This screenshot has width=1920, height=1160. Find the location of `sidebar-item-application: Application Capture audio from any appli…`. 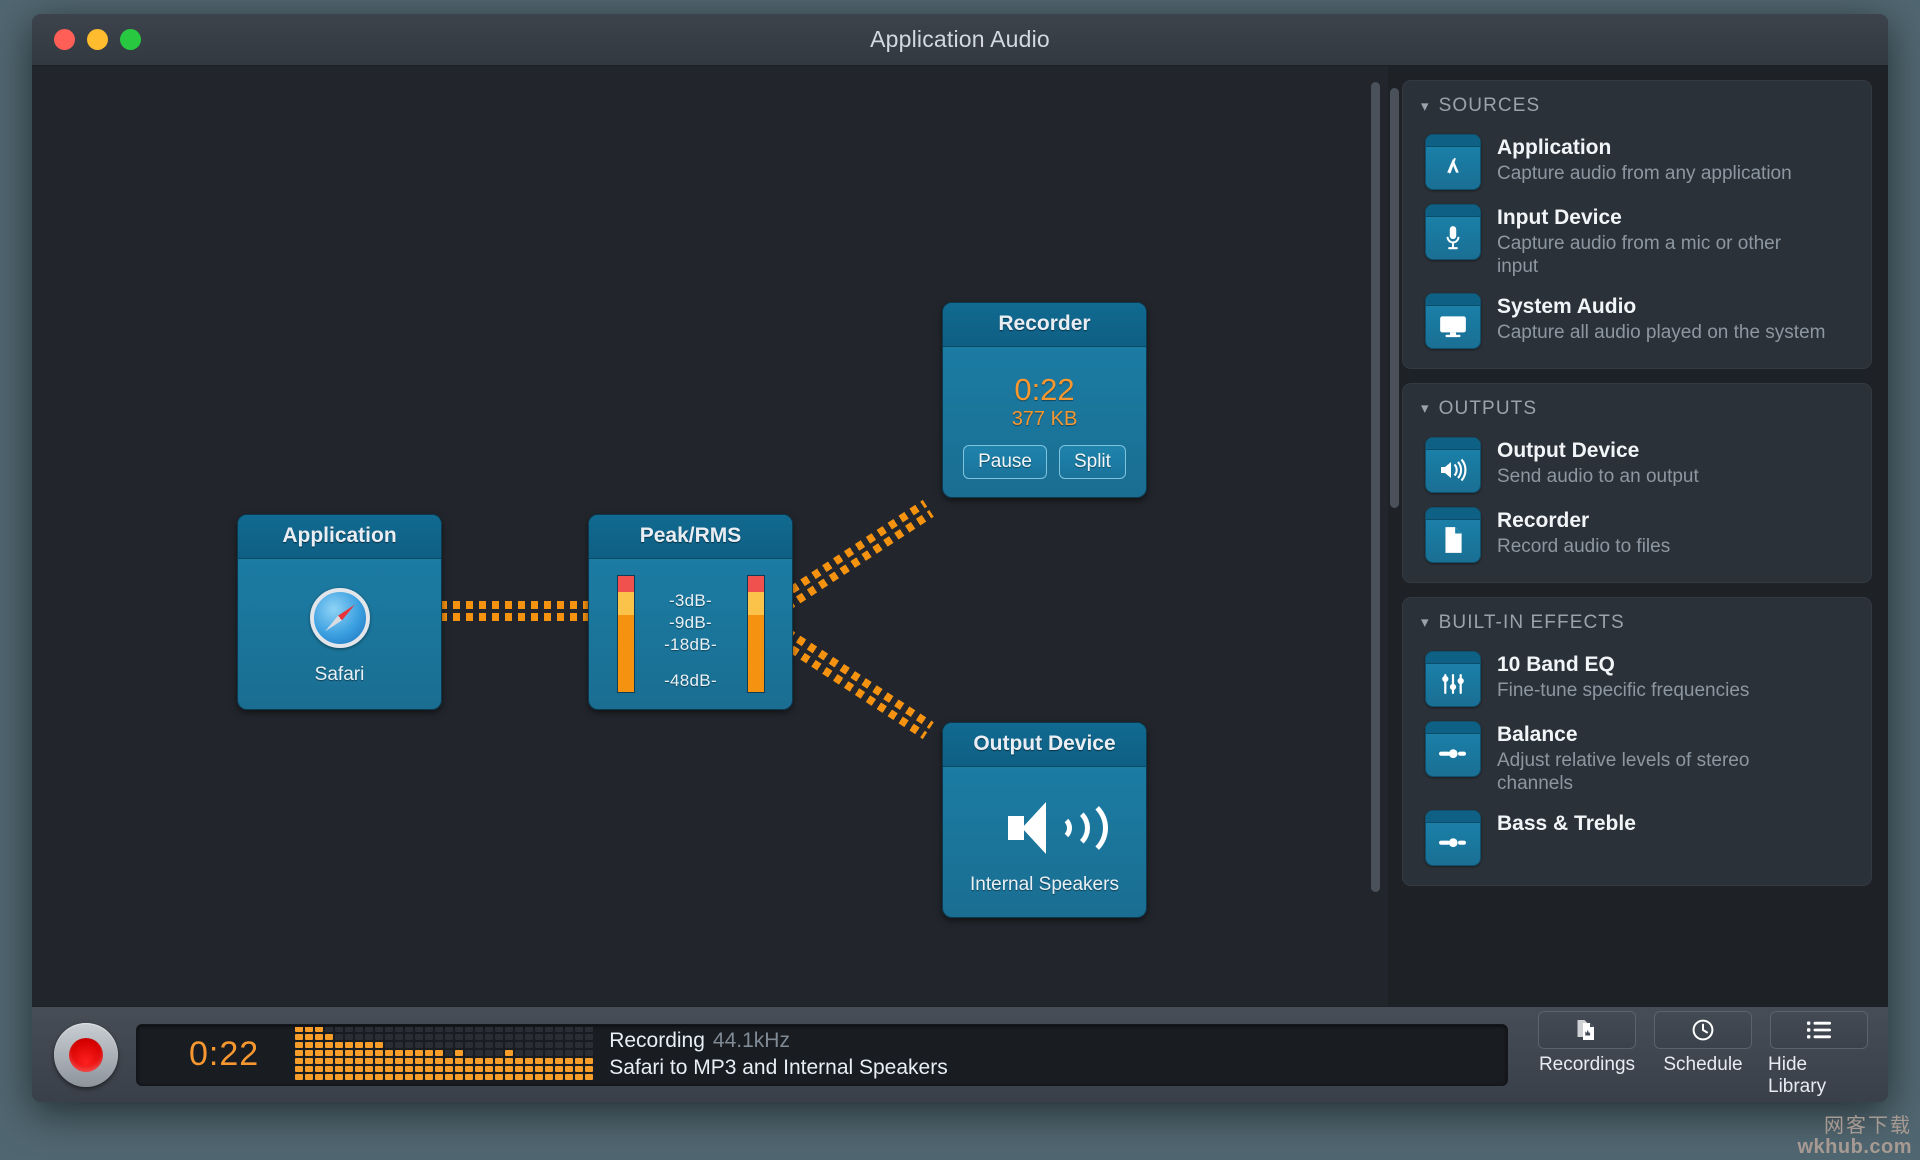

sidebar-item-application: Application Capture audio from any appli… is located at coordinates (1637, 162).